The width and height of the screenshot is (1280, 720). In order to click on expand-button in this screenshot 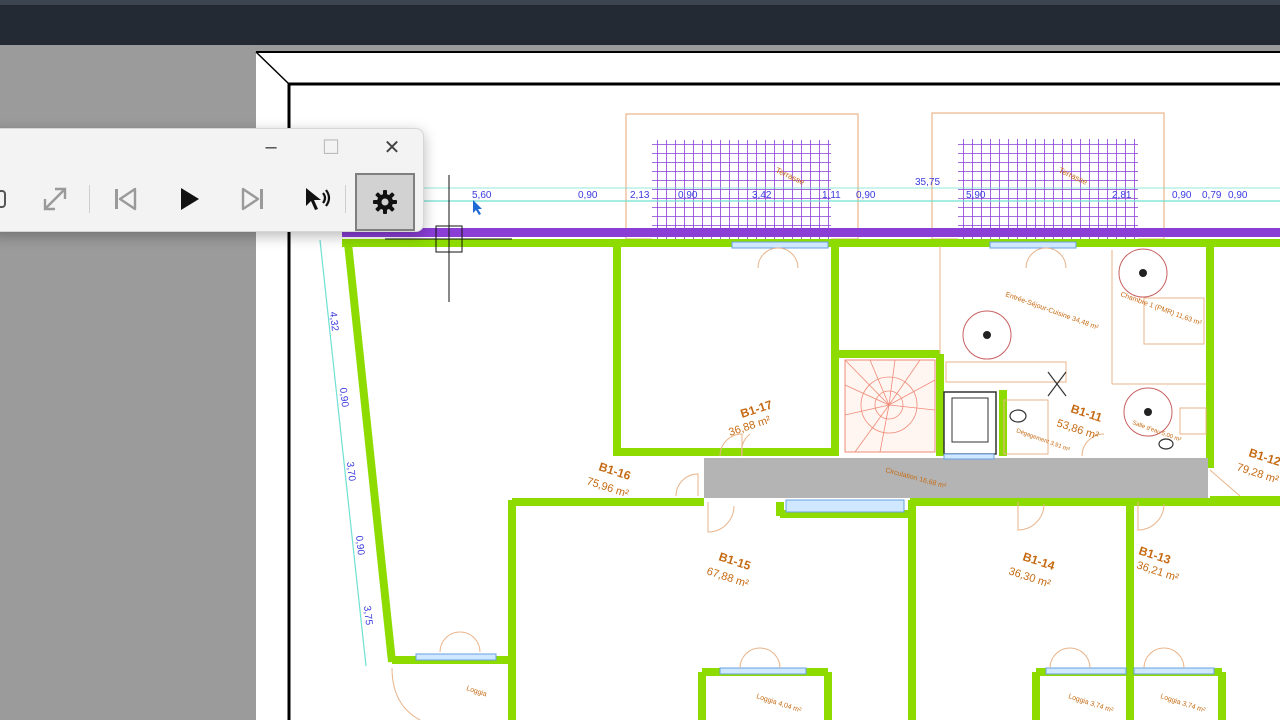, I will do `click(55, 199)`.